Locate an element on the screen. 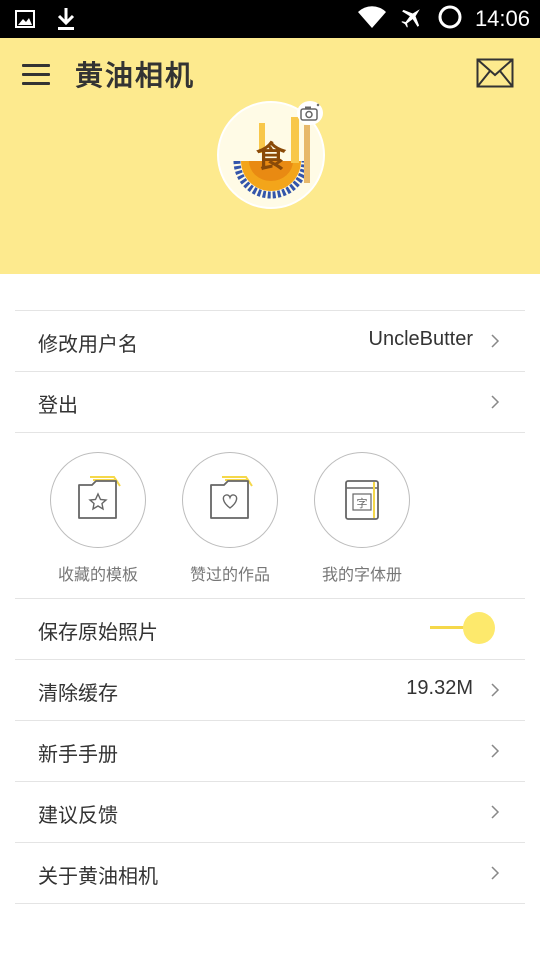  row-label: 清除缓存 is located at coordinates (78, 693).